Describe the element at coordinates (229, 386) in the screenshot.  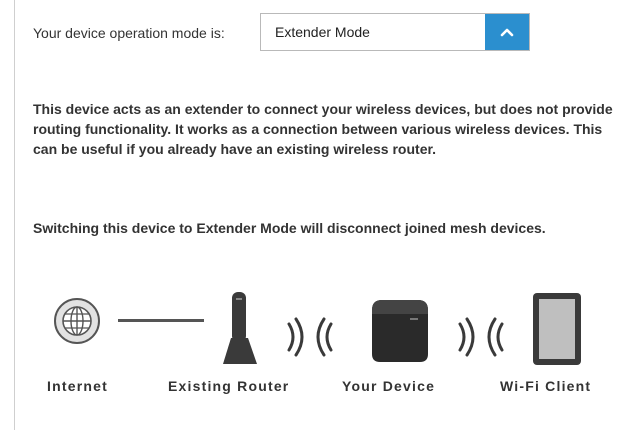
I see `existing-router-label: Existing Router` at that location.